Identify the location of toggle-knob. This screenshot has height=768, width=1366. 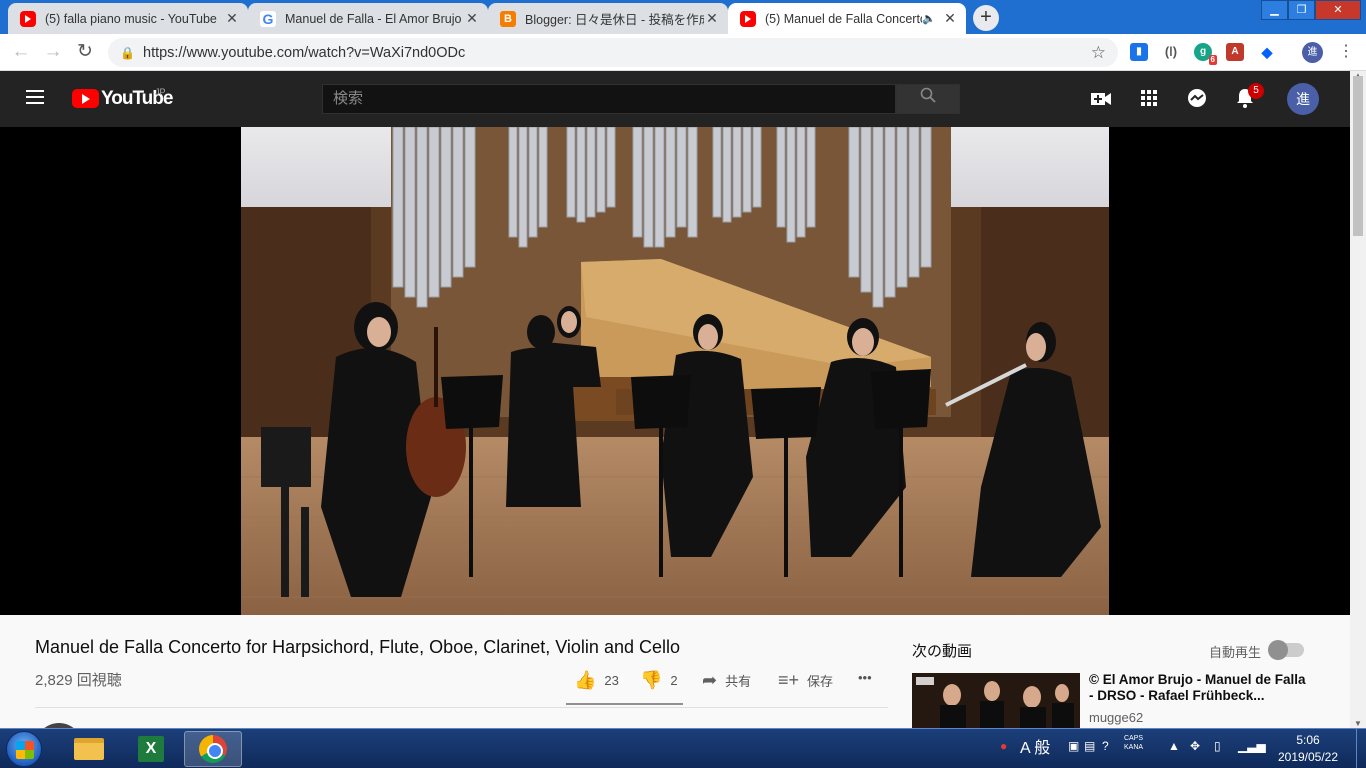
(1278, 650).